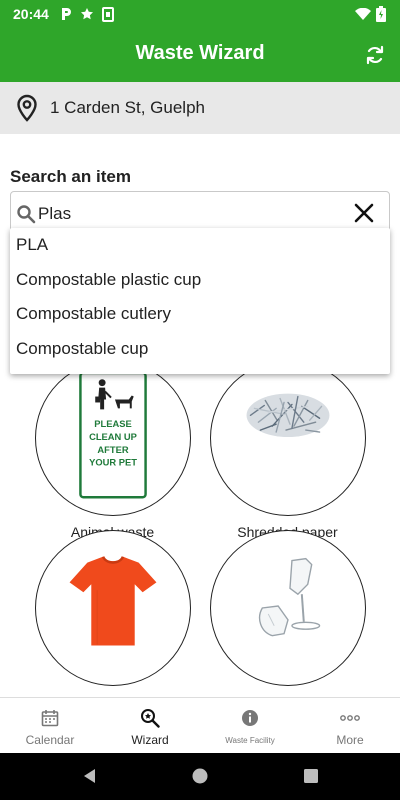 The image size is (400, 800). Describe the element at coordinates (350, 718) in the screenshot. I see `more-icon` at that location.